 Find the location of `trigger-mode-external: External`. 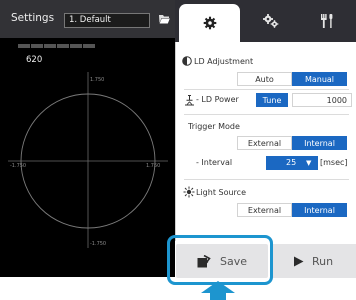

trigger-mode-external: External is located at coordinates (264, 143).